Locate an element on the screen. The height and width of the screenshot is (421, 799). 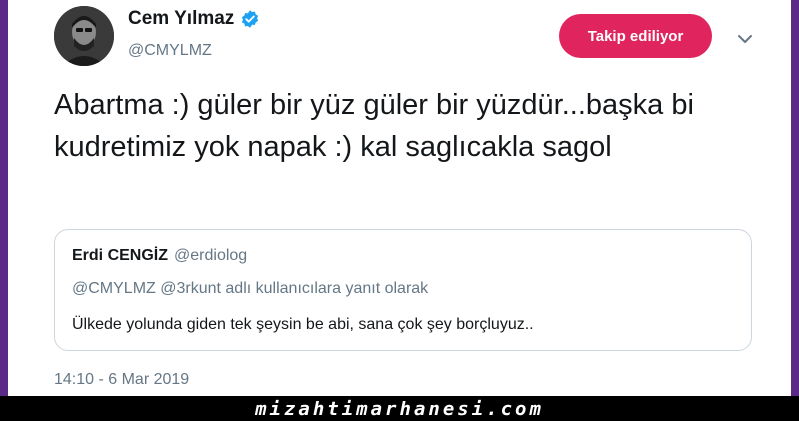
watermark-text: mizahtimarhanesi.com is located at coordinates (399, 408).